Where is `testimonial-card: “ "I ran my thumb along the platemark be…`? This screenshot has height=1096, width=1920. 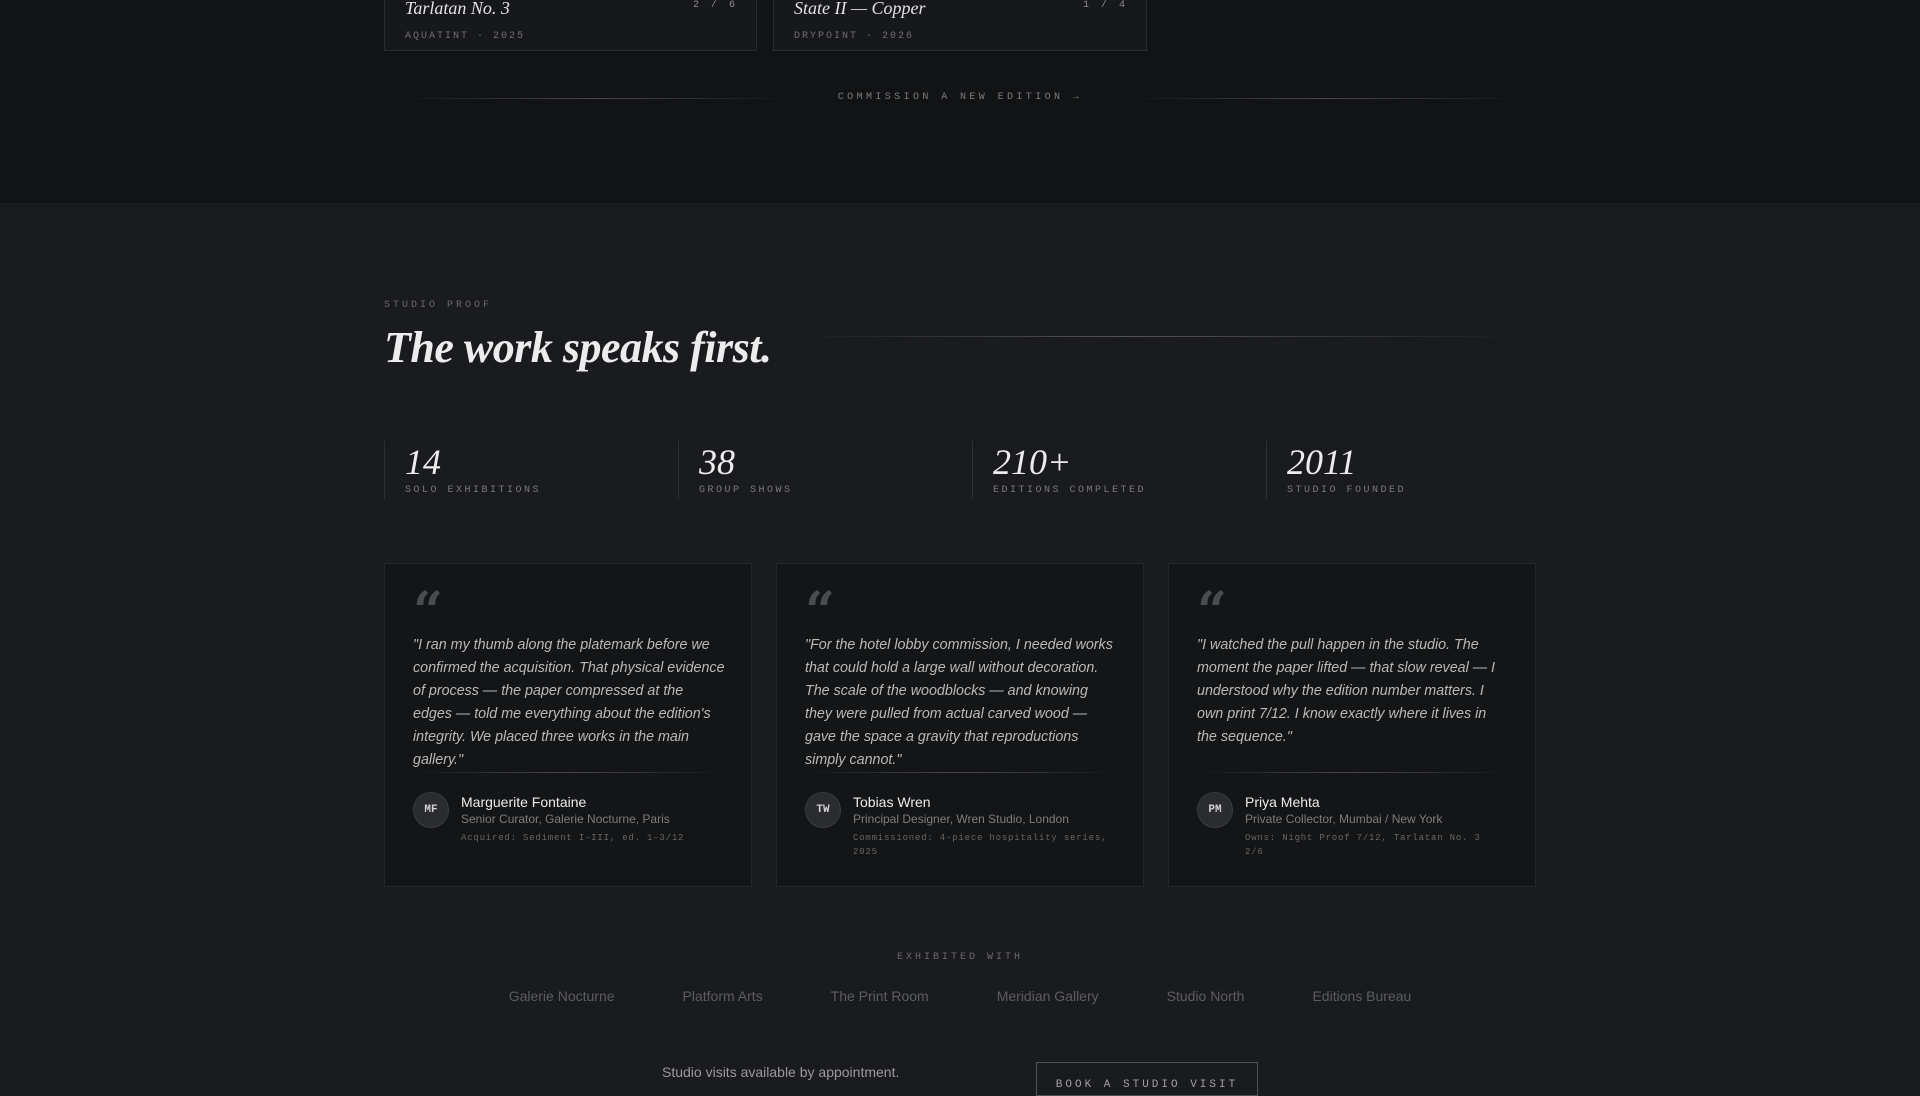 testimonial-card: “ "I ran my thumb along the platemark be… is located at coordinates (568, 725).